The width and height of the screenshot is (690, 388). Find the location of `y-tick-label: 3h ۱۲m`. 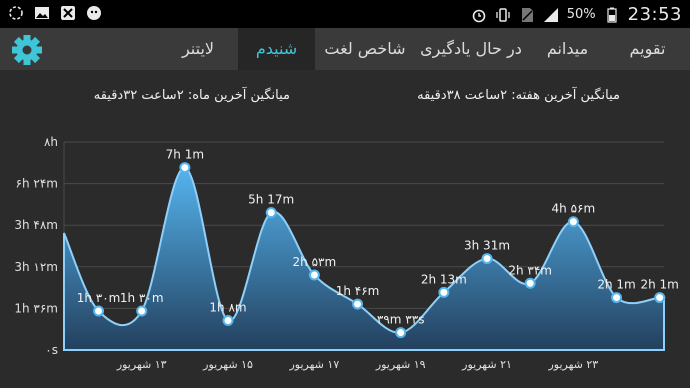

y-tick-label: 3h ۱۲m is located at coordinates (36, 267).